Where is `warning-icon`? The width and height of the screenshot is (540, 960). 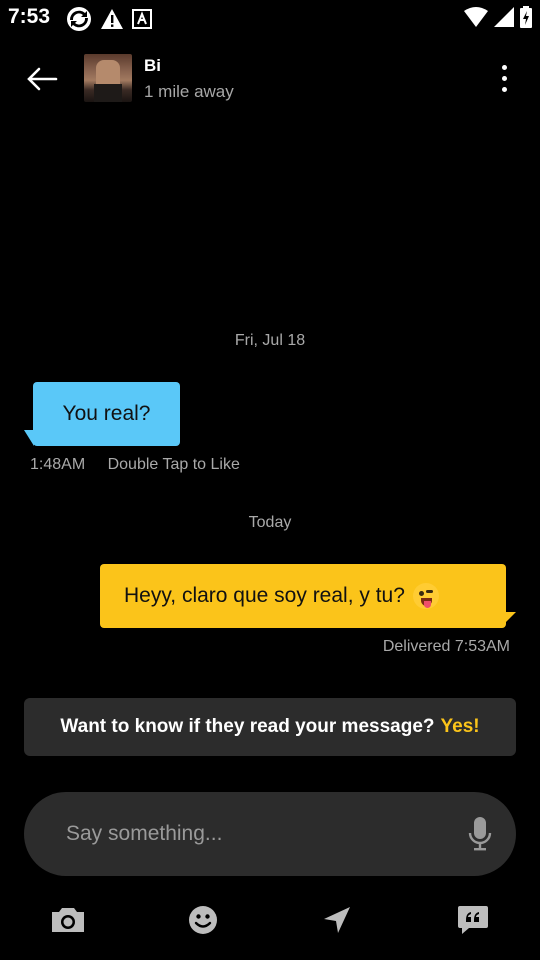
warning-icon is located at coordinates (112, 21).